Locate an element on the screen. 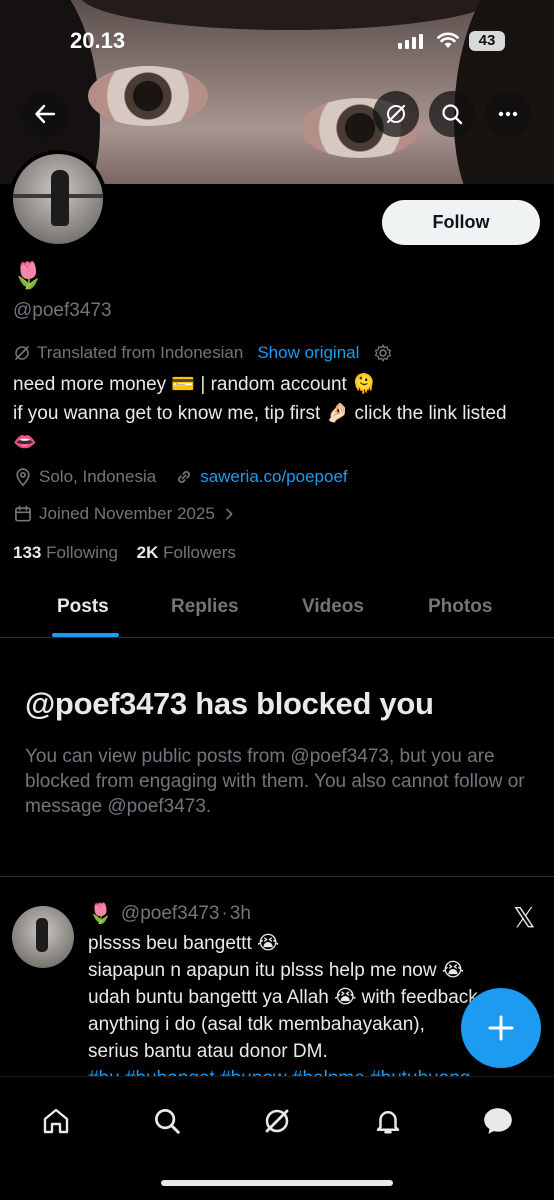 The image size is (554, 1200). profile-meta-row: Solo, Indonesia saweria.co/poepoef is located at coordinates (180, 477).